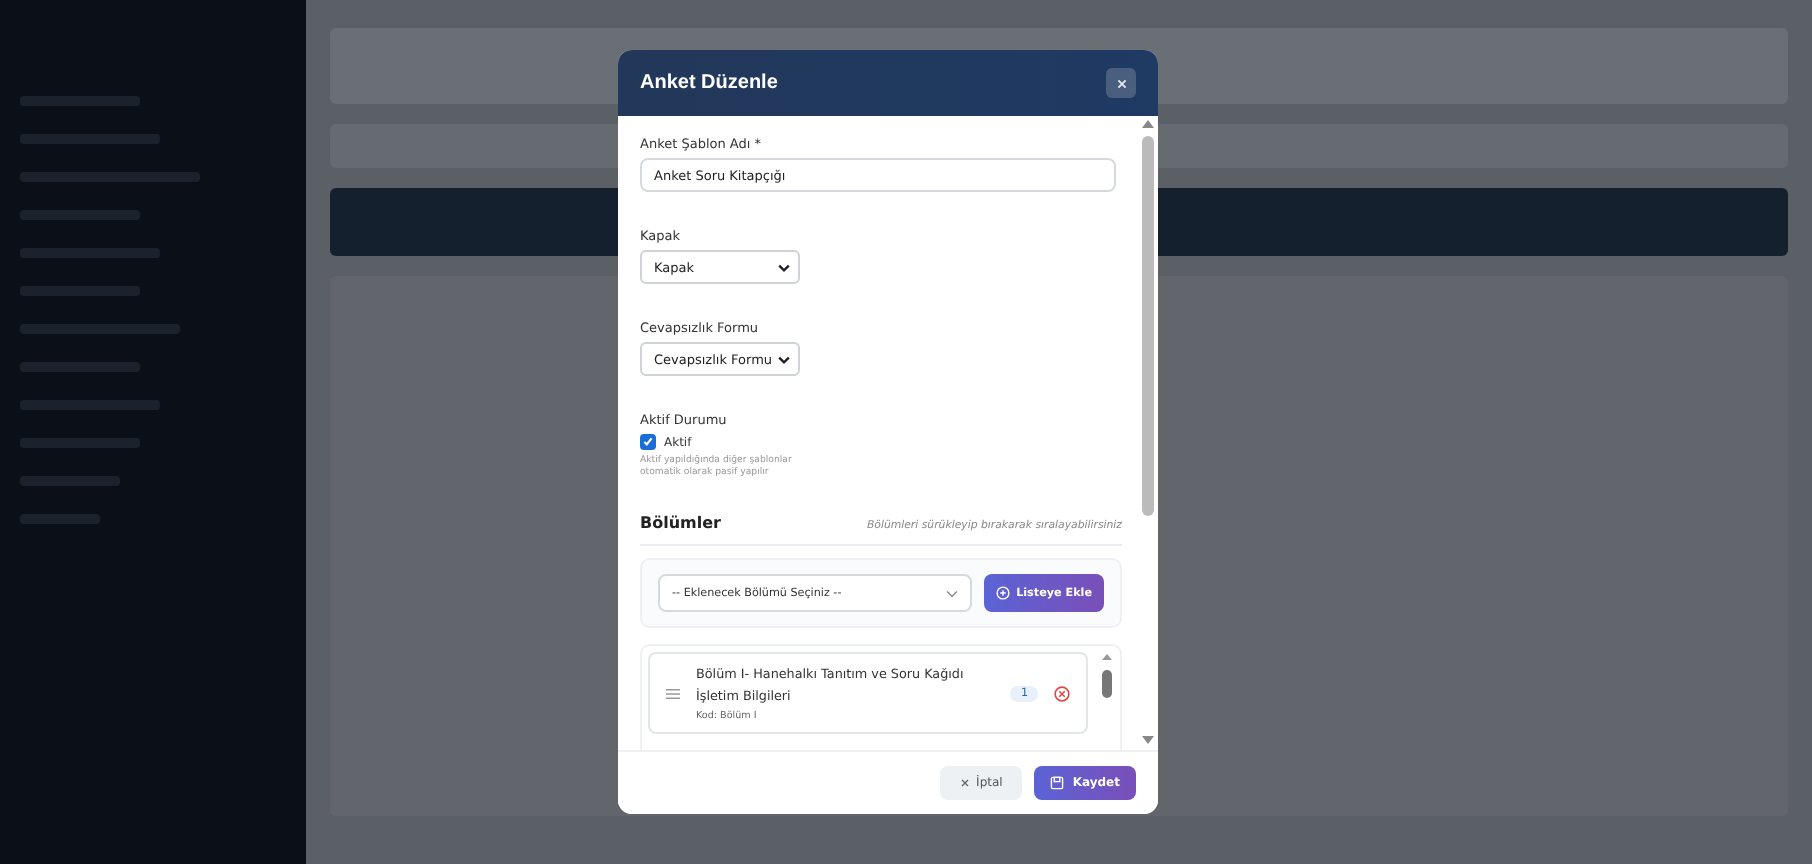 The width and height of the screenshot is (1812, 864). I want to click on plus-circle-icon, so click(1003, 593).